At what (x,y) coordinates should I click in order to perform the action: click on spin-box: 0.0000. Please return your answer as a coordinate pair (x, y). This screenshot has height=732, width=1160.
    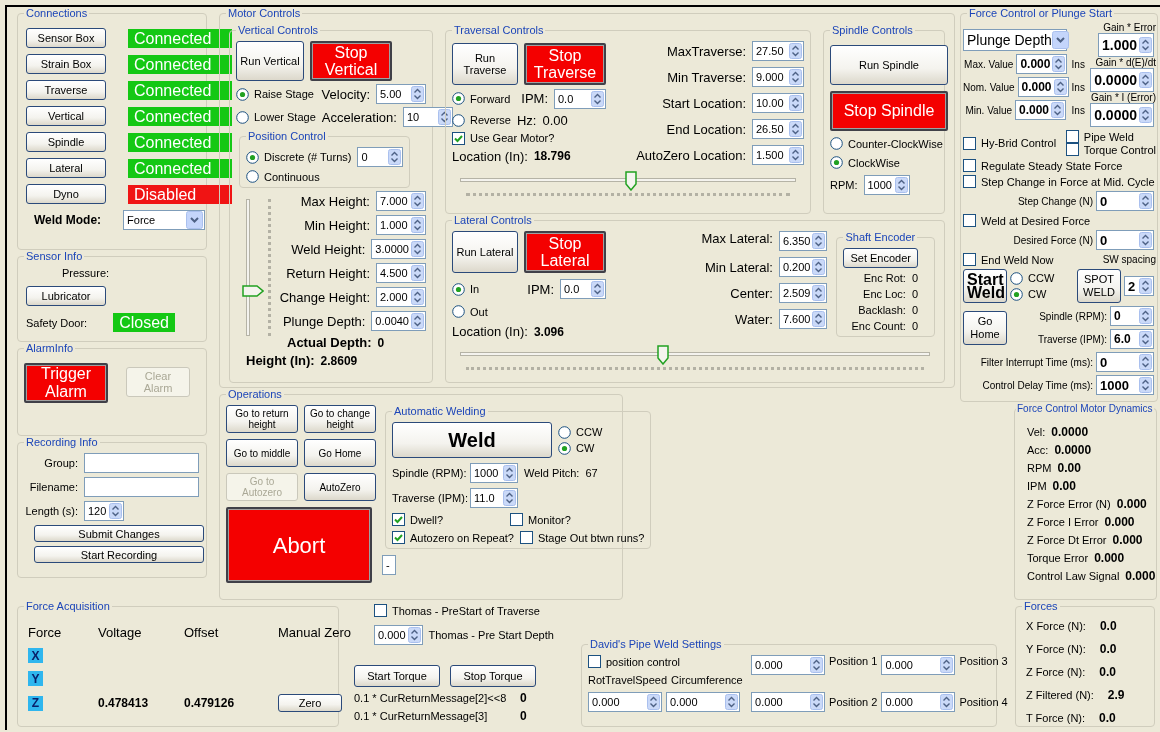
    Looking at the image, I should click on (1122, 115).